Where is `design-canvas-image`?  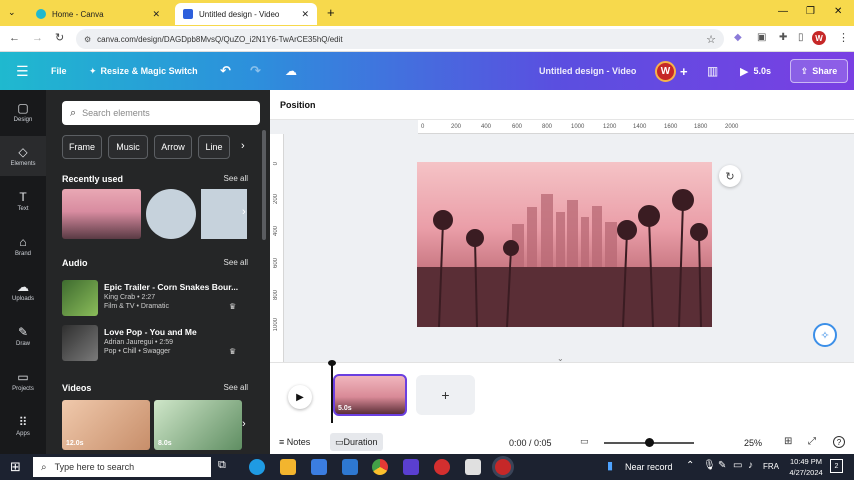 design-canvas-image is located at coordinates (564, 244).